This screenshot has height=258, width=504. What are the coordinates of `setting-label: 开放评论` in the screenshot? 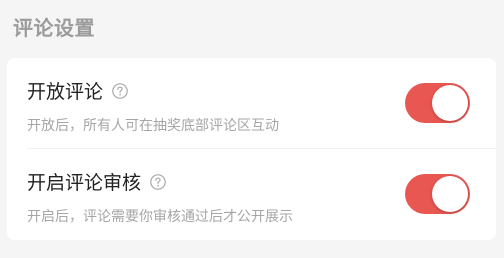 It's located at (65, 92).